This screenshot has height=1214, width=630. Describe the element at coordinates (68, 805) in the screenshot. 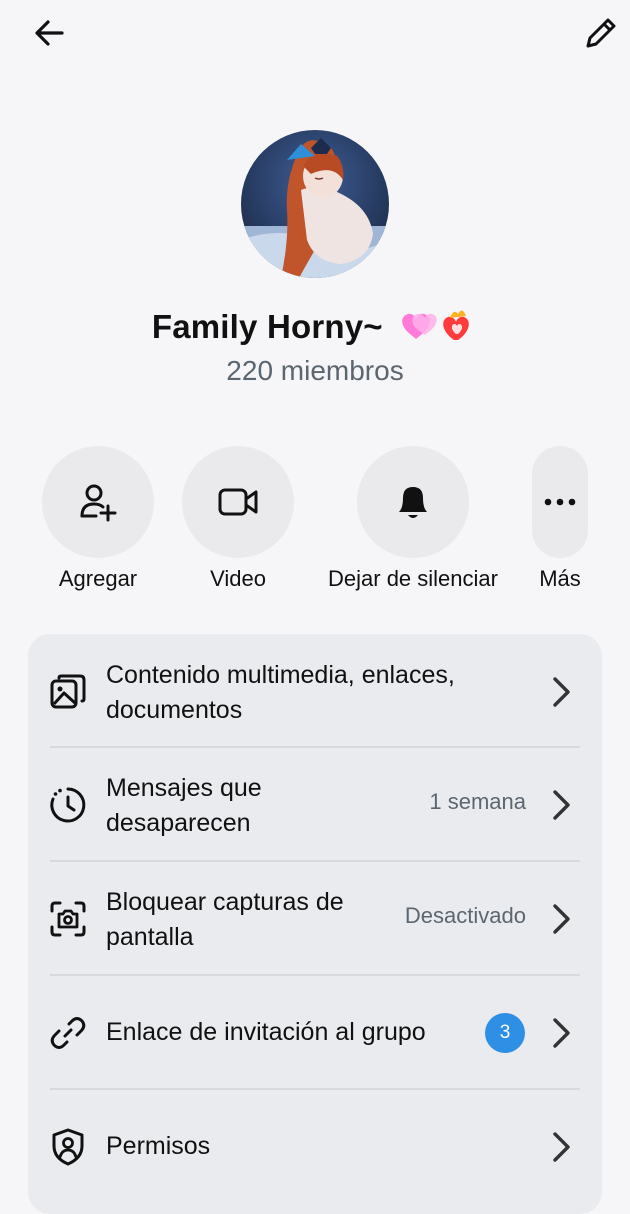

I see `disappearing-timer-icon` at that location.